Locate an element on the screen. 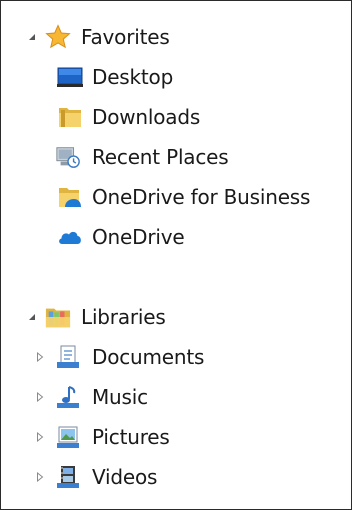 The height and width of the screenshot is (510, 352). nav-item-label: Recent Places is located at coordinates (160, 157).